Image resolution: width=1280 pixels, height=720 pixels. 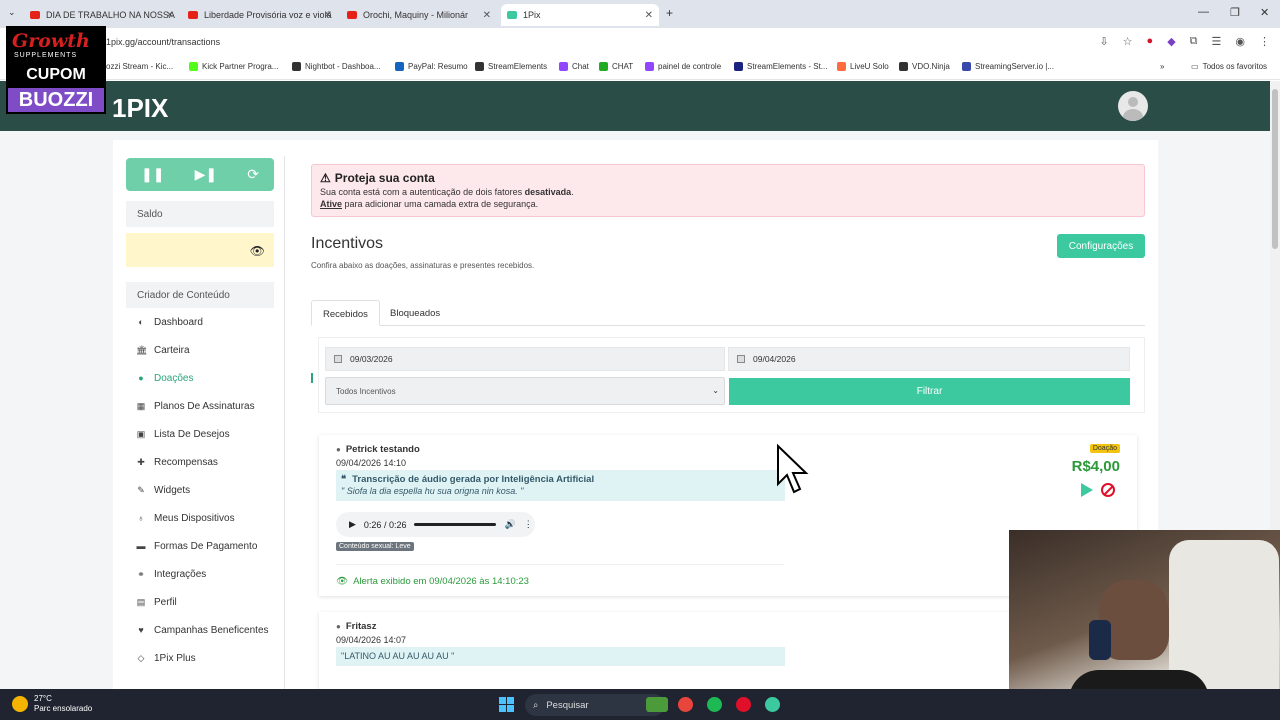 What do you see at coordinates (345, 313) in the screenshot?
I see `tab-recebidos: Recebidos` at bounding box center [345, 313].